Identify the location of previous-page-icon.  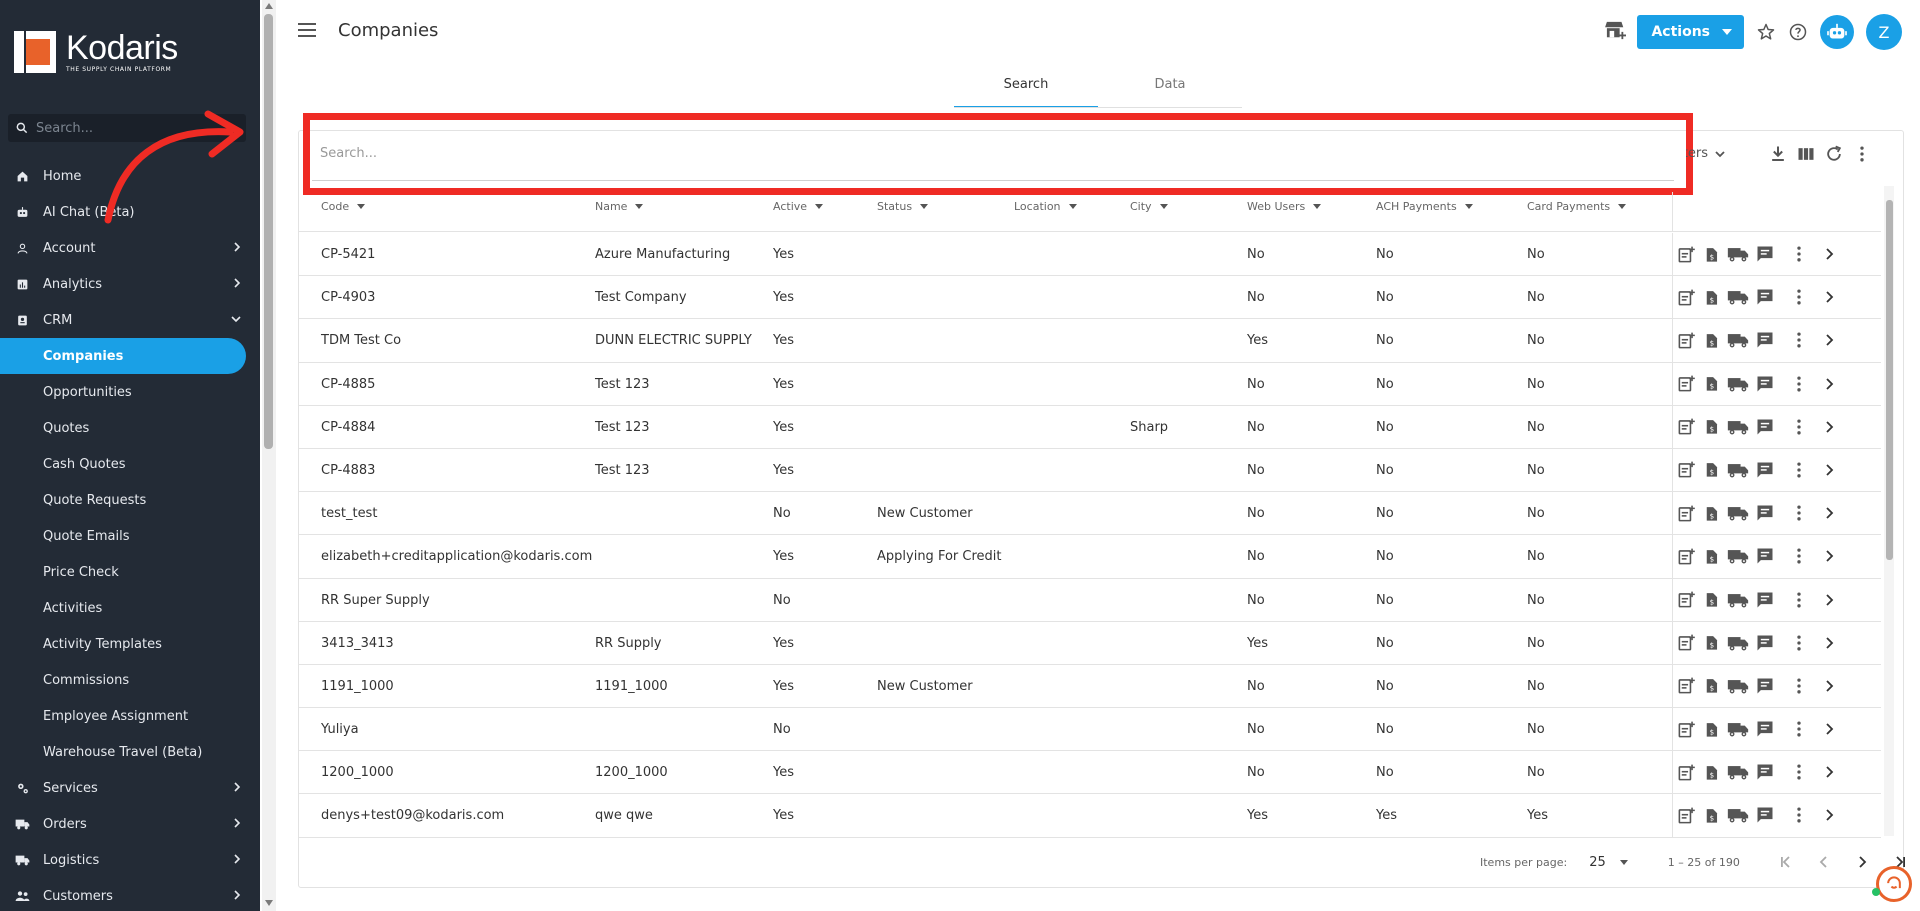
(1824, 862).